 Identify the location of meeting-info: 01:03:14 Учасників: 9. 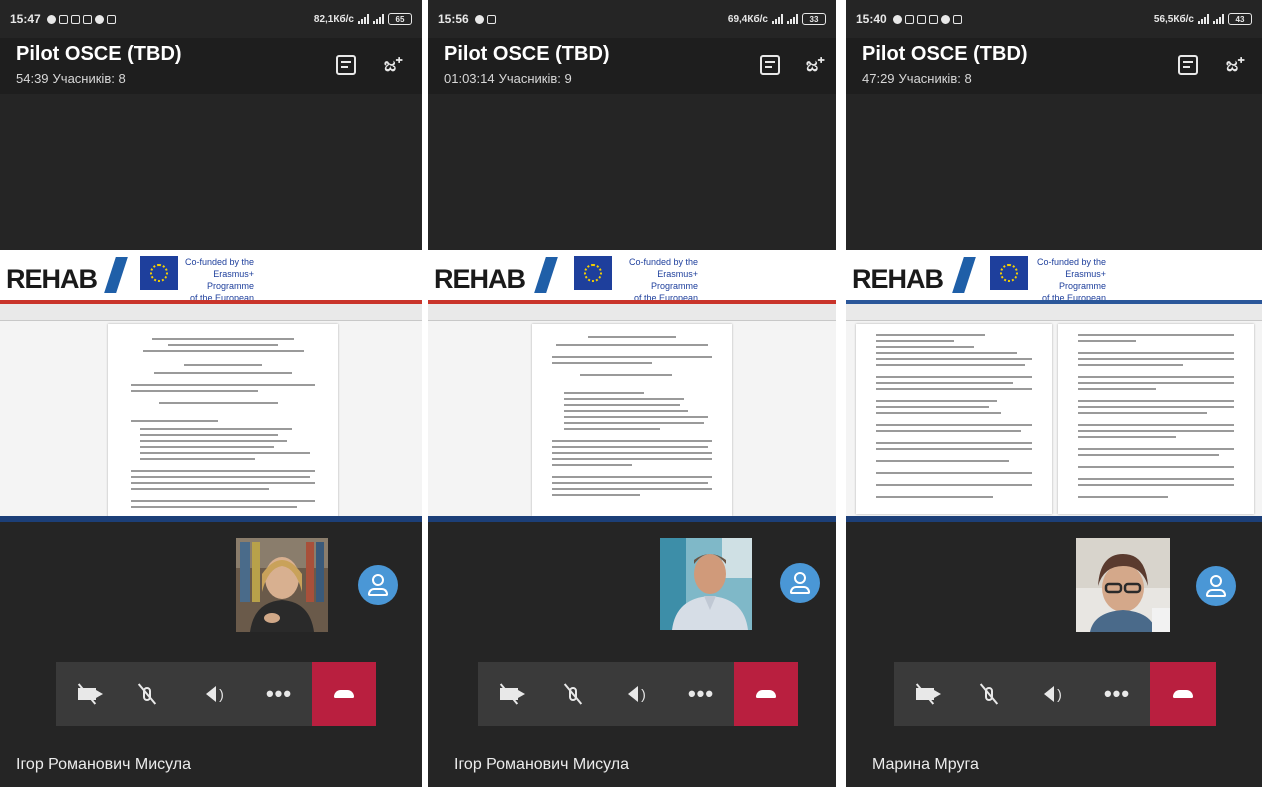
(508, 78).